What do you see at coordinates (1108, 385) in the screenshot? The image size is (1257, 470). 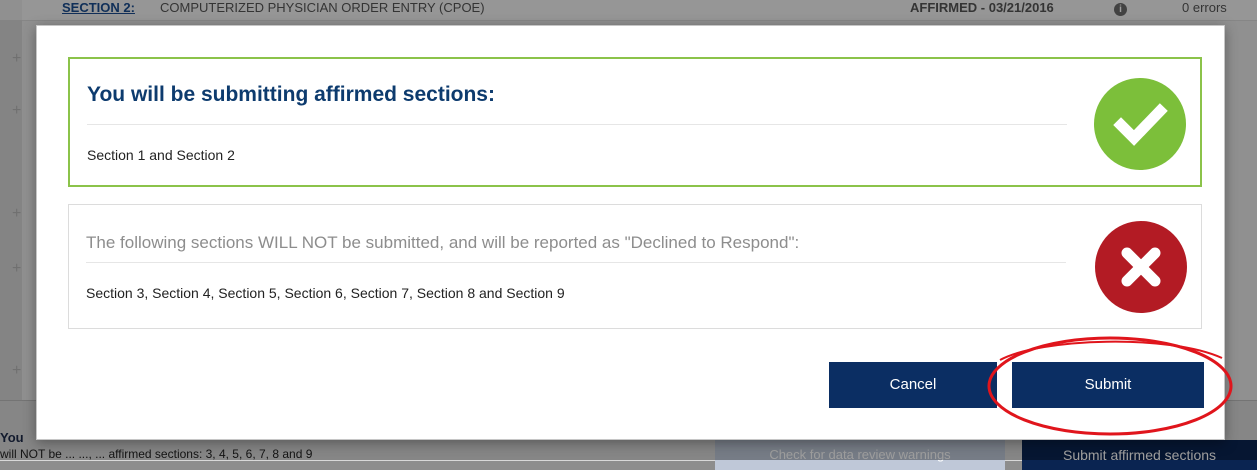 I see `submit-button: Submit` at bounding box center [1108, 385].